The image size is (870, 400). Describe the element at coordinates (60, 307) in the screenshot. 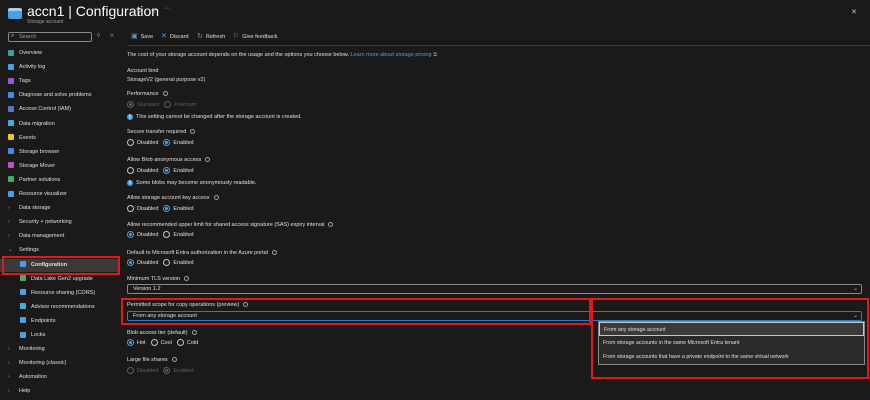

I see `sidebar-item-advisor-recommendations: Advisor recommendations` at that location.